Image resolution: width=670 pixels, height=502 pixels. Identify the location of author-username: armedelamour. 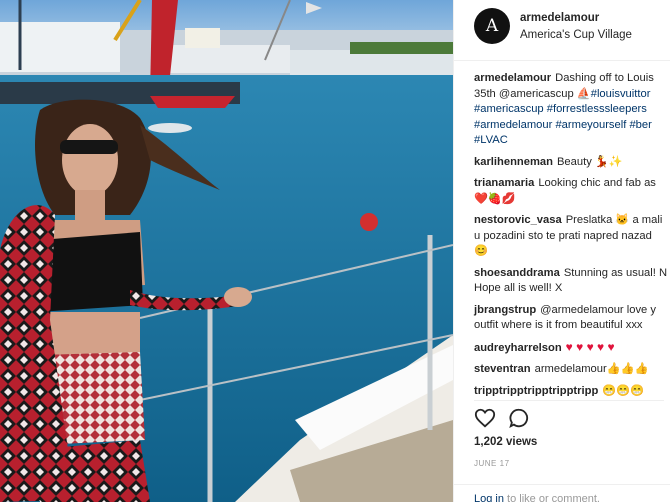
(559, 18).